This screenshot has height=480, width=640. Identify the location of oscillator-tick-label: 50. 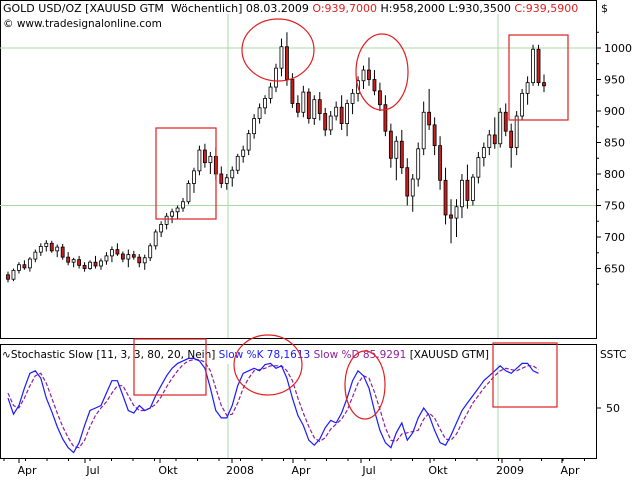
(613, 408).